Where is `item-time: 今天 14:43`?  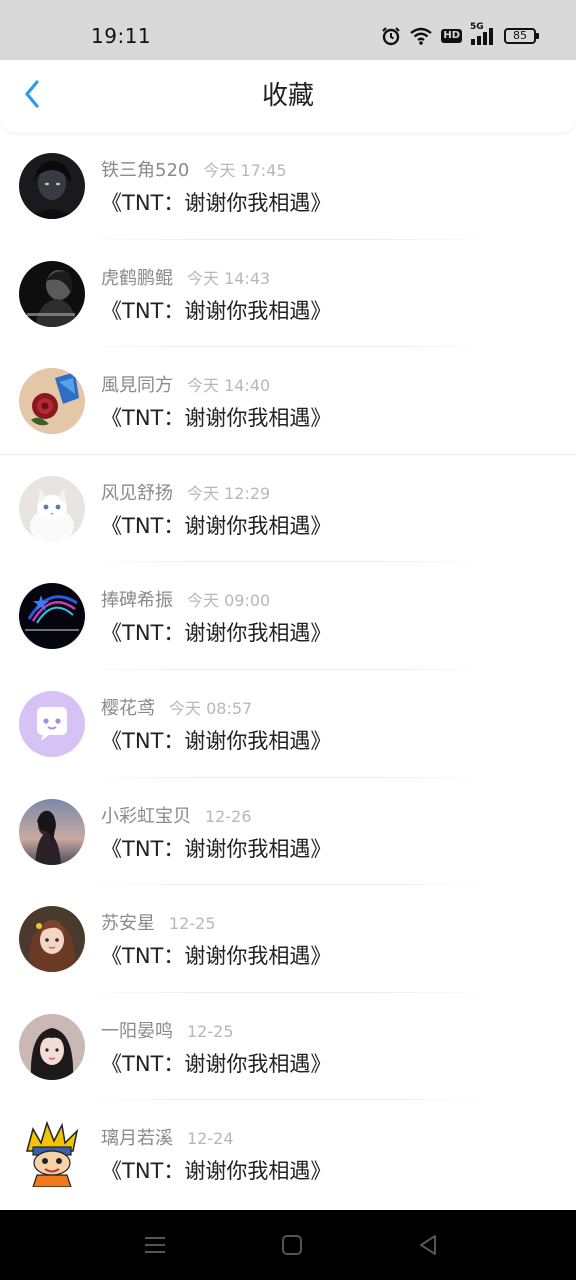
item-time: 今天 14:43 is located at coordinates (229, 278).